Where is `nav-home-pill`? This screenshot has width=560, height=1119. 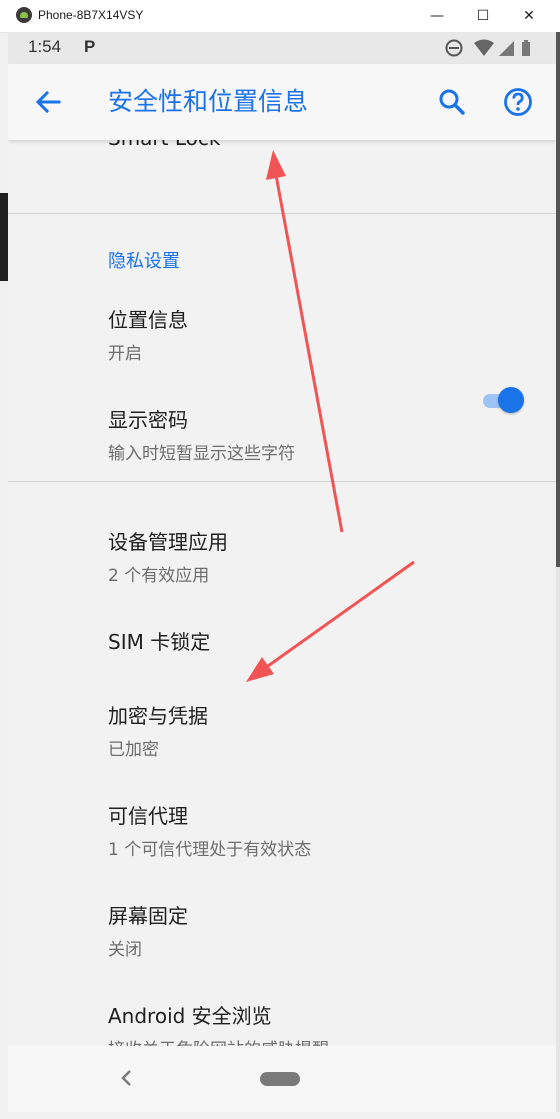
nav-home-pill is located at coordinates (280, 1079).